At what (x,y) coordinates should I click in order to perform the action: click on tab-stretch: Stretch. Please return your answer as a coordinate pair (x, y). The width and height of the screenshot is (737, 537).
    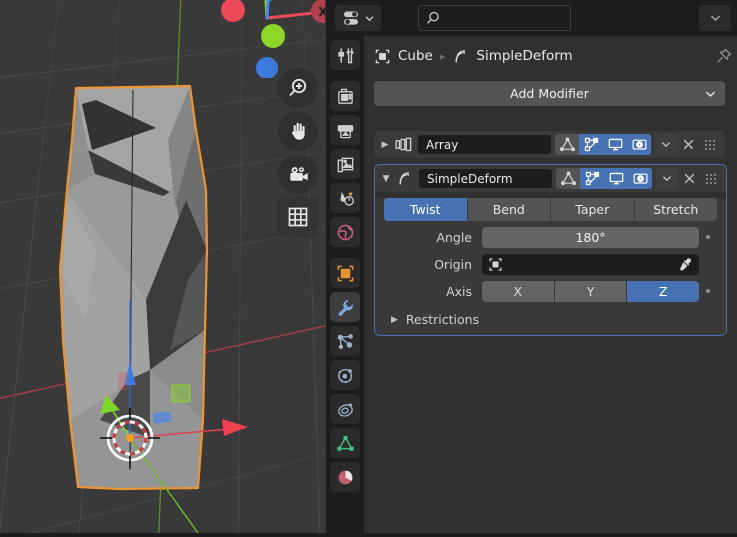
    Looking at the image, I should click on (675, 209).